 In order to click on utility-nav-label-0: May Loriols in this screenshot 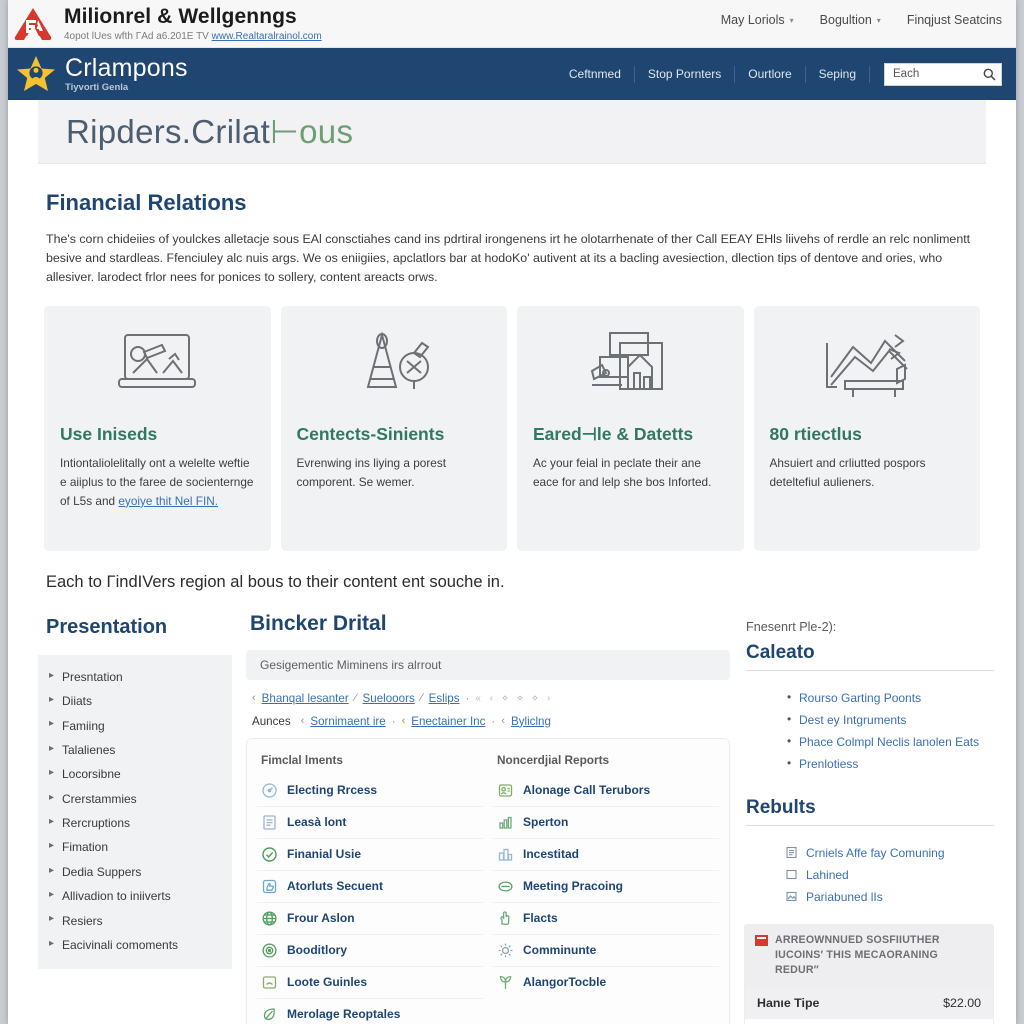, I will do `click(752, 20)`.